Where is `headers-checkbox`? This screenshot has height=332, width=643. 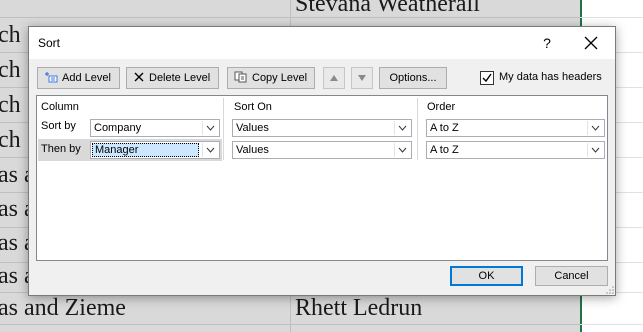
headers-checkbox is located at coordinates (487, 78).